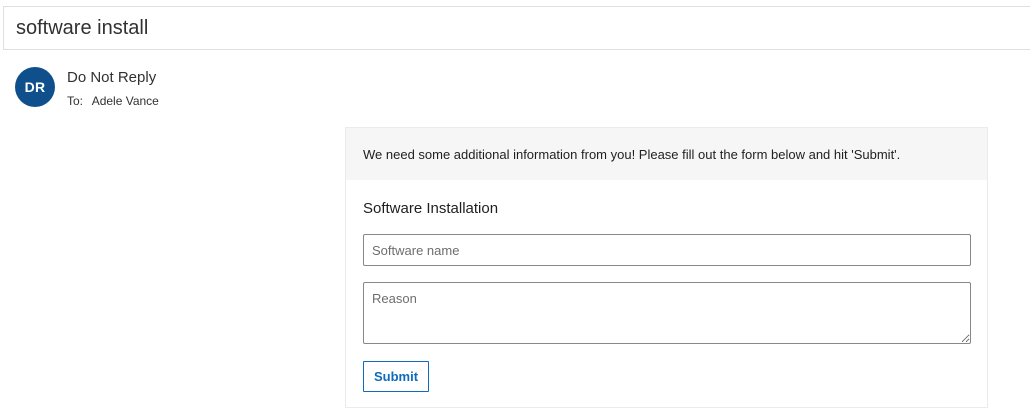  Describe the element at coordinates (35, 87) in the screenshot. I see `sender-avatar: DR` at that location.